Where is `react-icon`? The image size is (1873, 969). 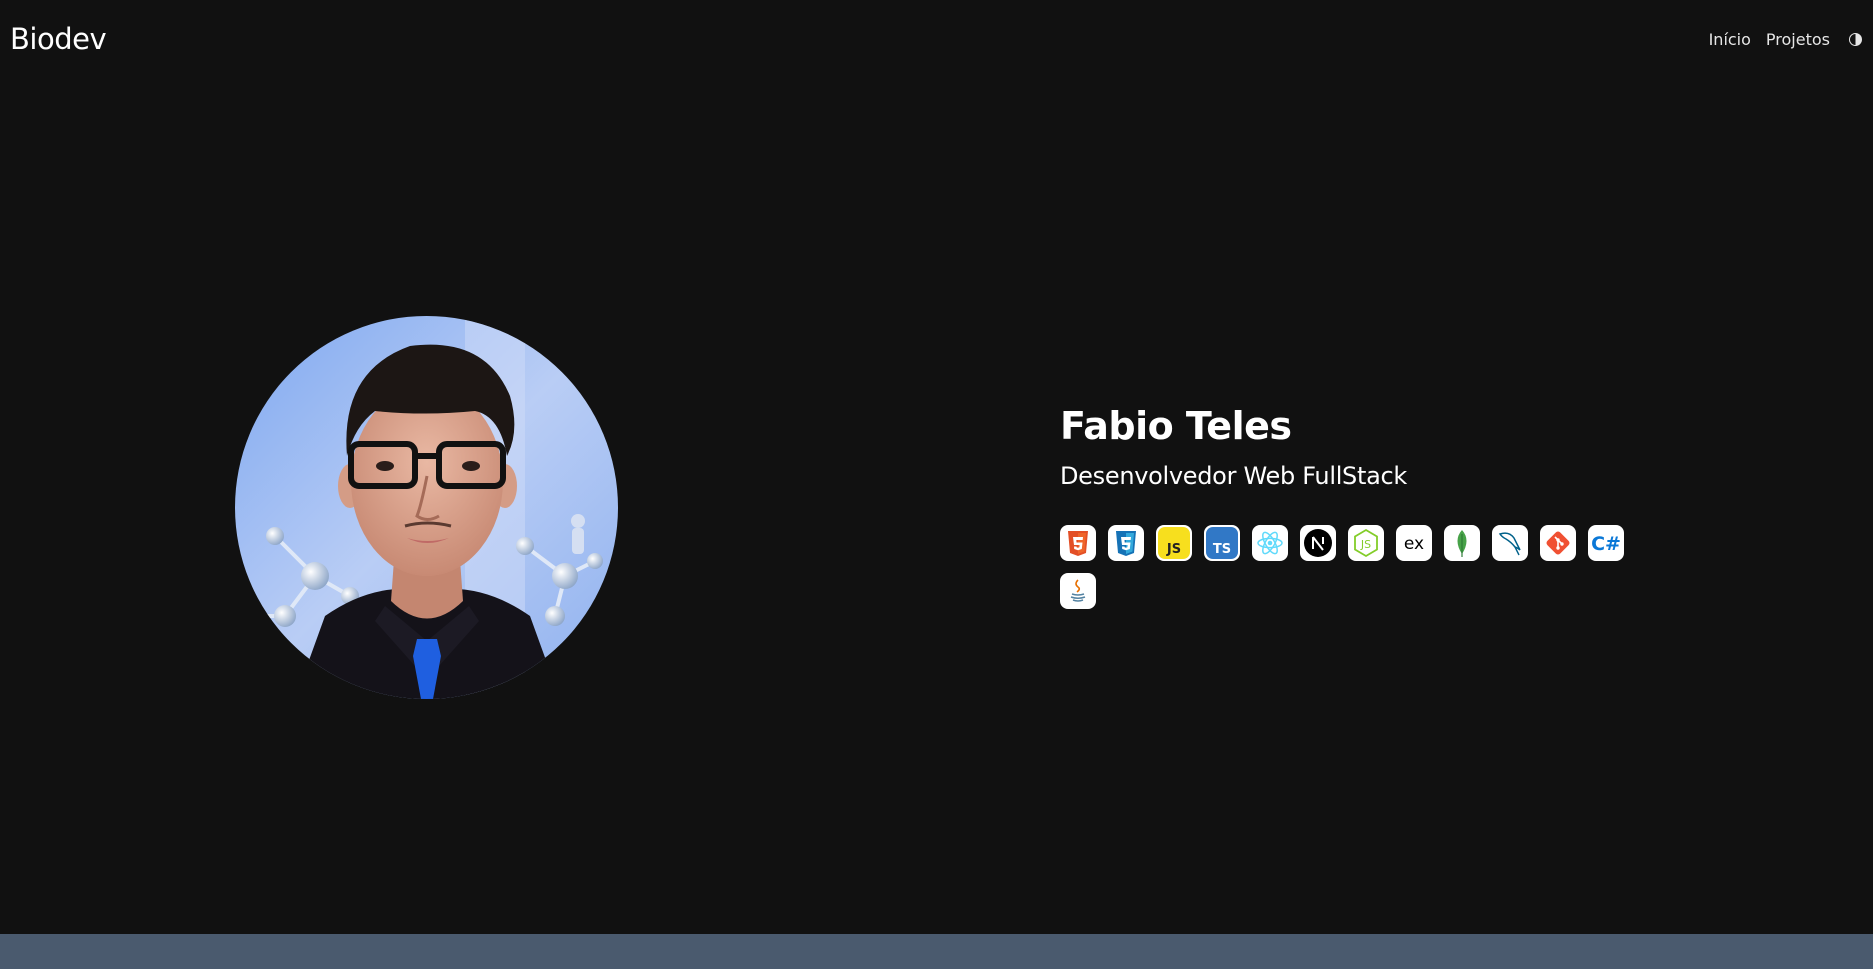
react-icon is located at coordinates (1270, 543).